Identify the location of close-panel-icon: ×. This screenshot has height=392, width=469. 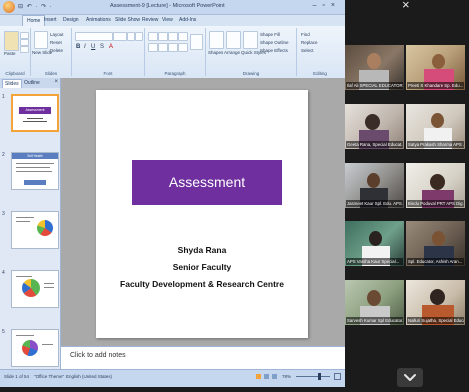
(56, 82).